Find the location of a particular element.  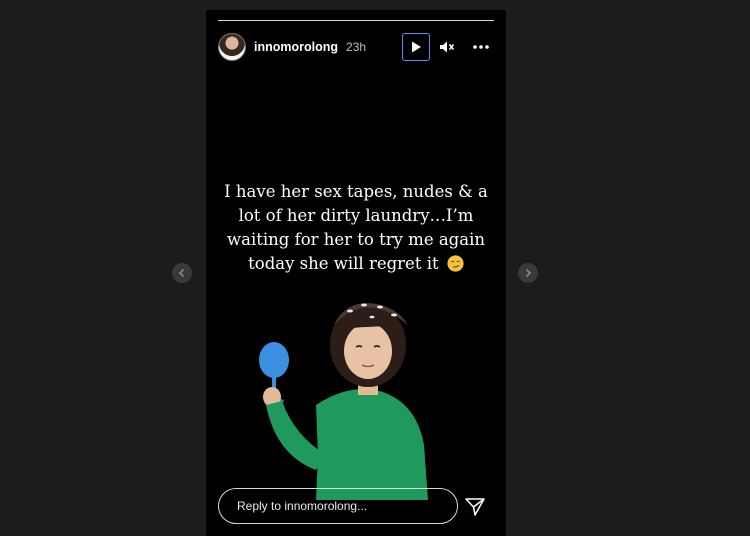

reply-box is located at coordinates (338, 506).